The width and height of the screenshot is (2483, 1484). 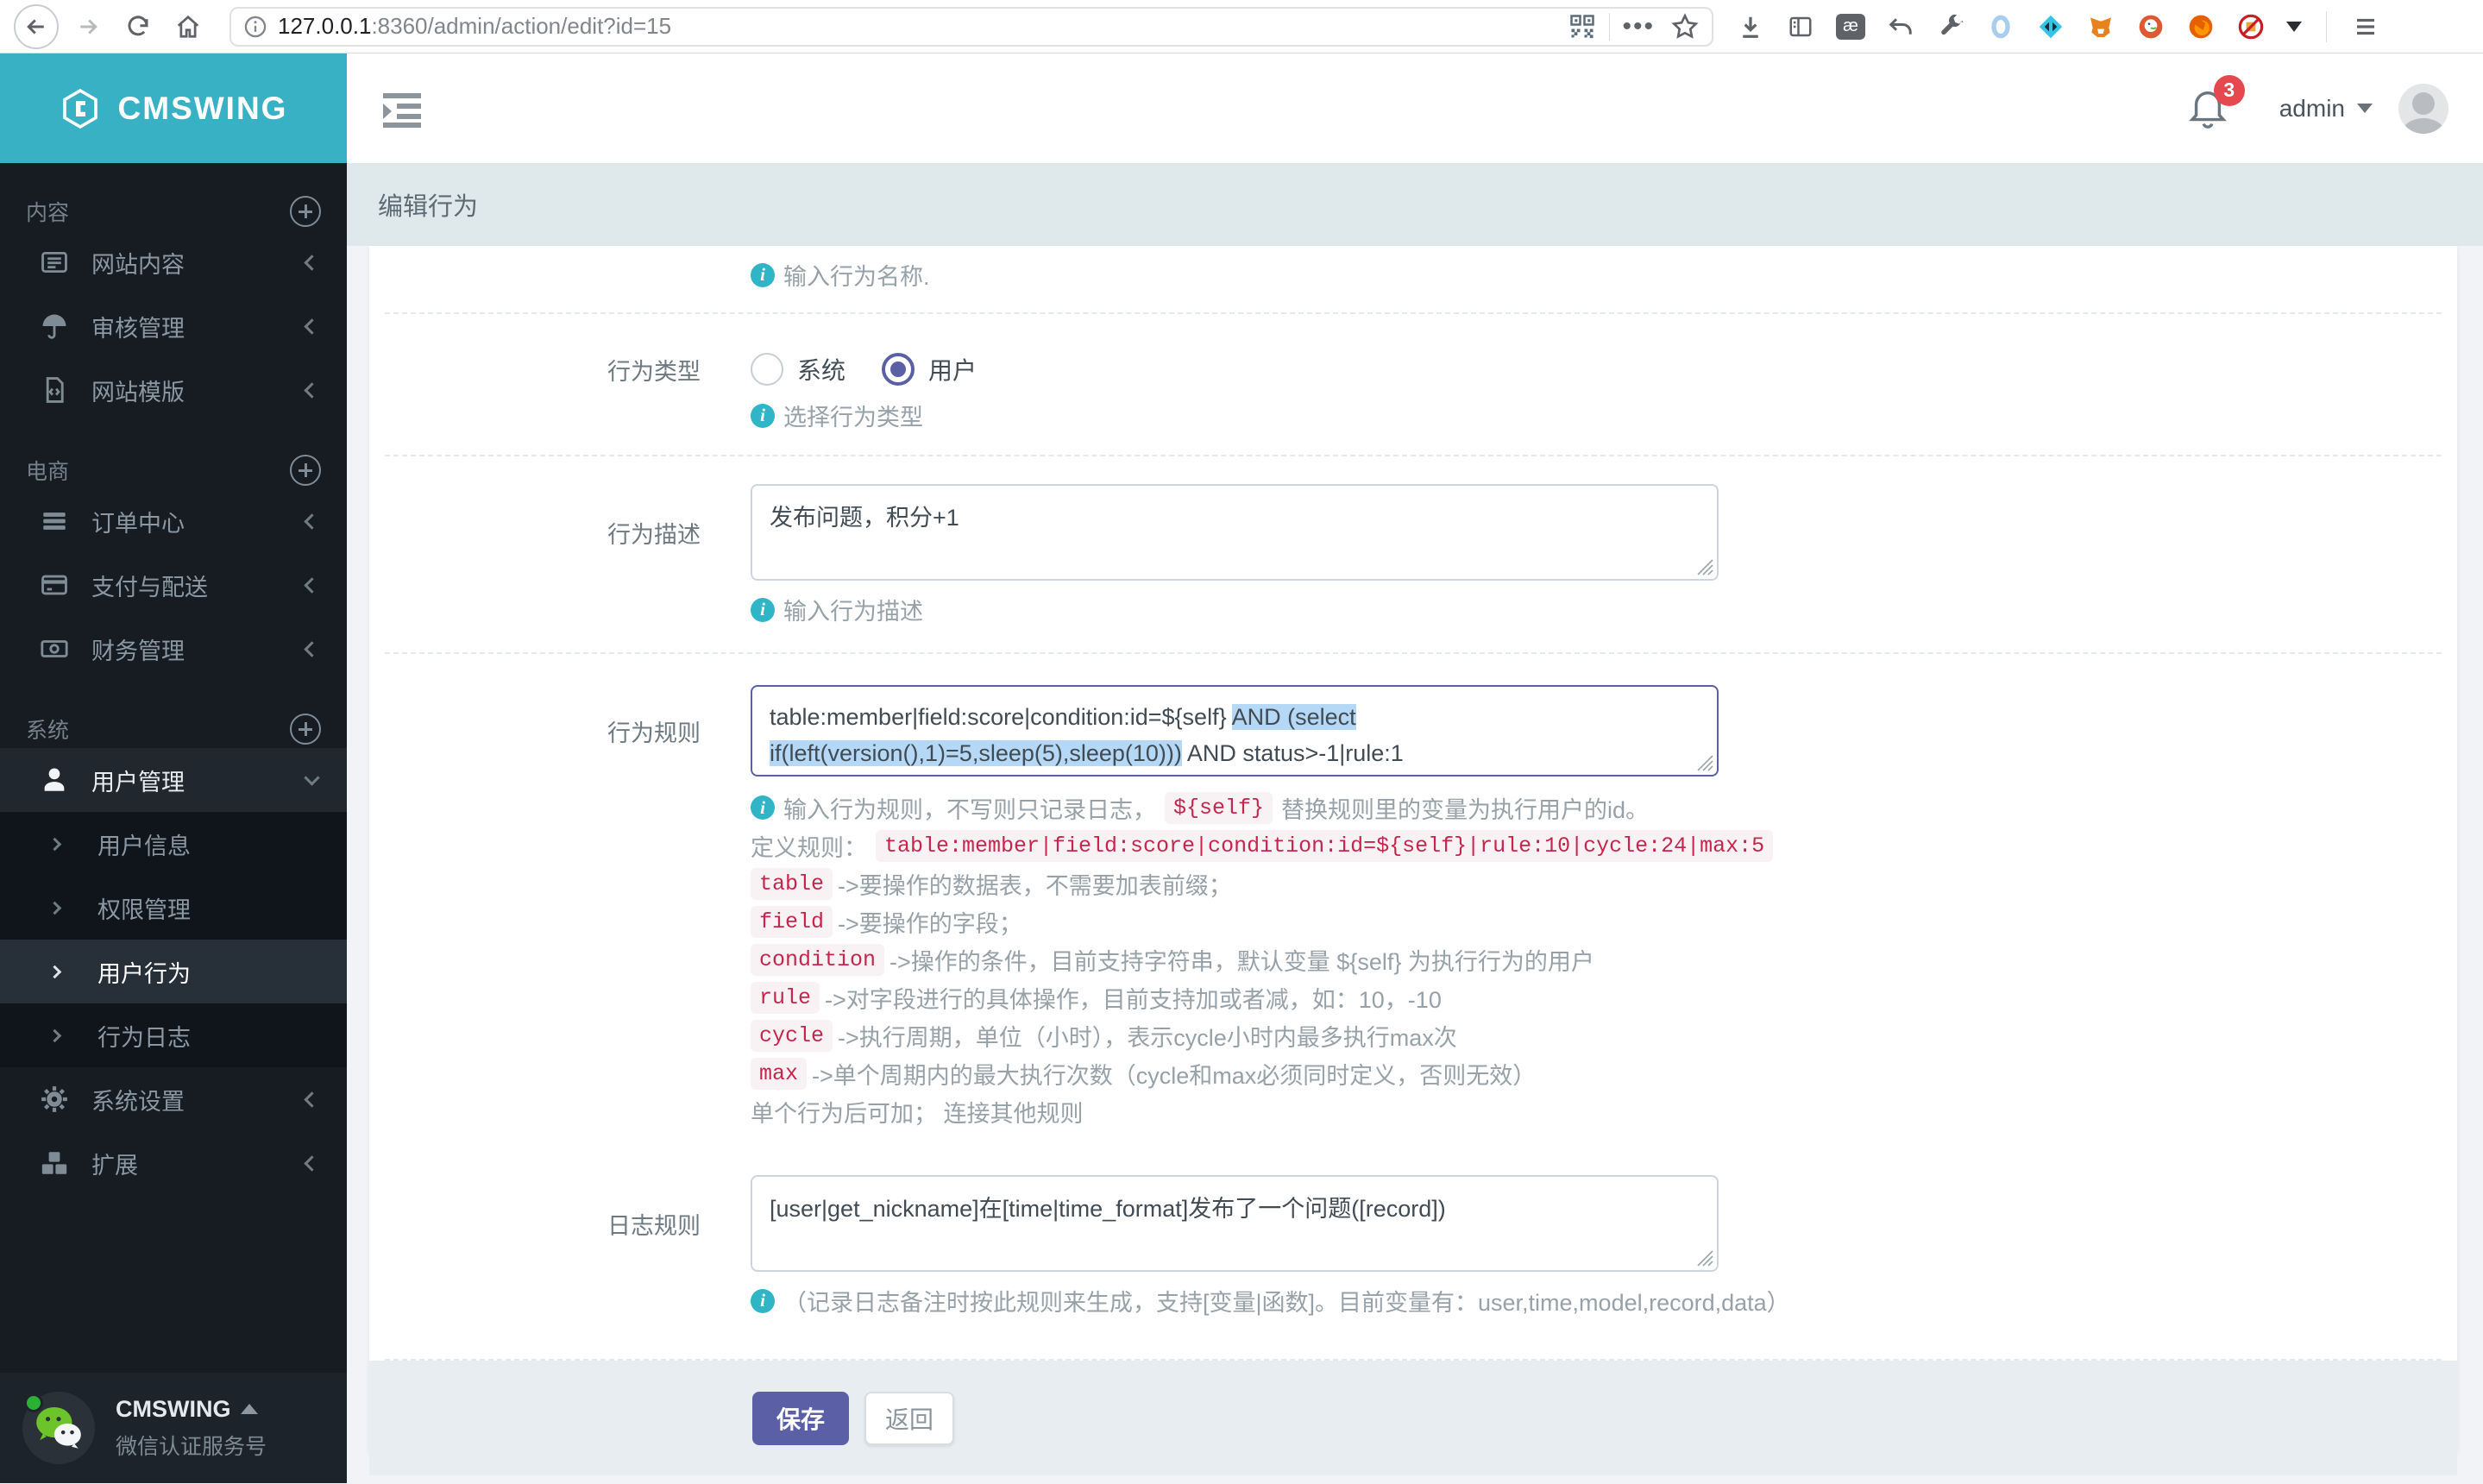 What do you see at coordinates (173, 262) in the screenshot?
I see `sidebar-item-site-content: 网站内容` at bounding box center [173, 262].